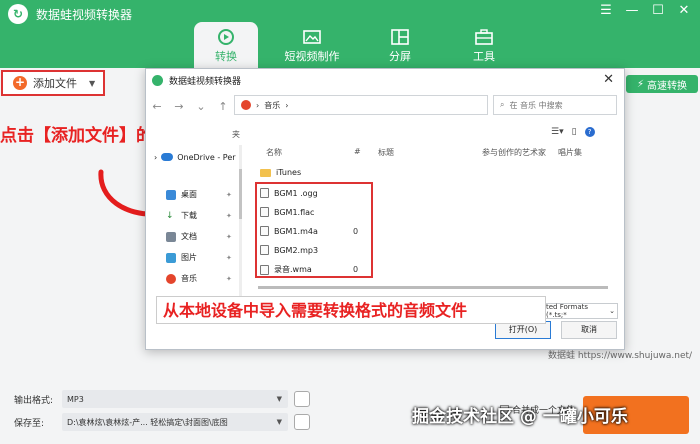 The image size is (700, 444). What do you see at coordinates (658, 10) in the screenshot?
I see `maximize-icon: ☐` at bounding box center [658, 10].